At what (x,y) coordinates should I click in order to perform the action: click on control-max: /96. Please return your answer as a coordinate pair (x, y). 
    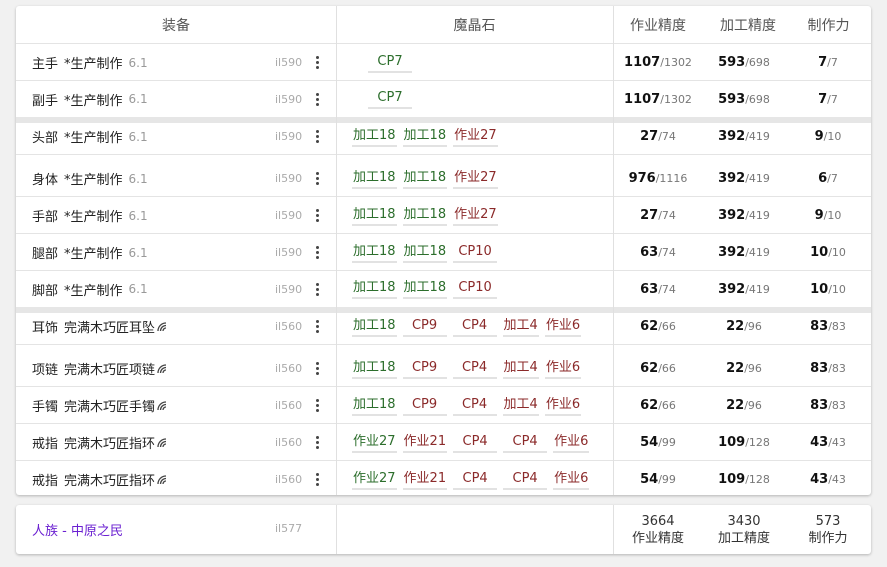
    Looking at the image, I should click on (753, 405).